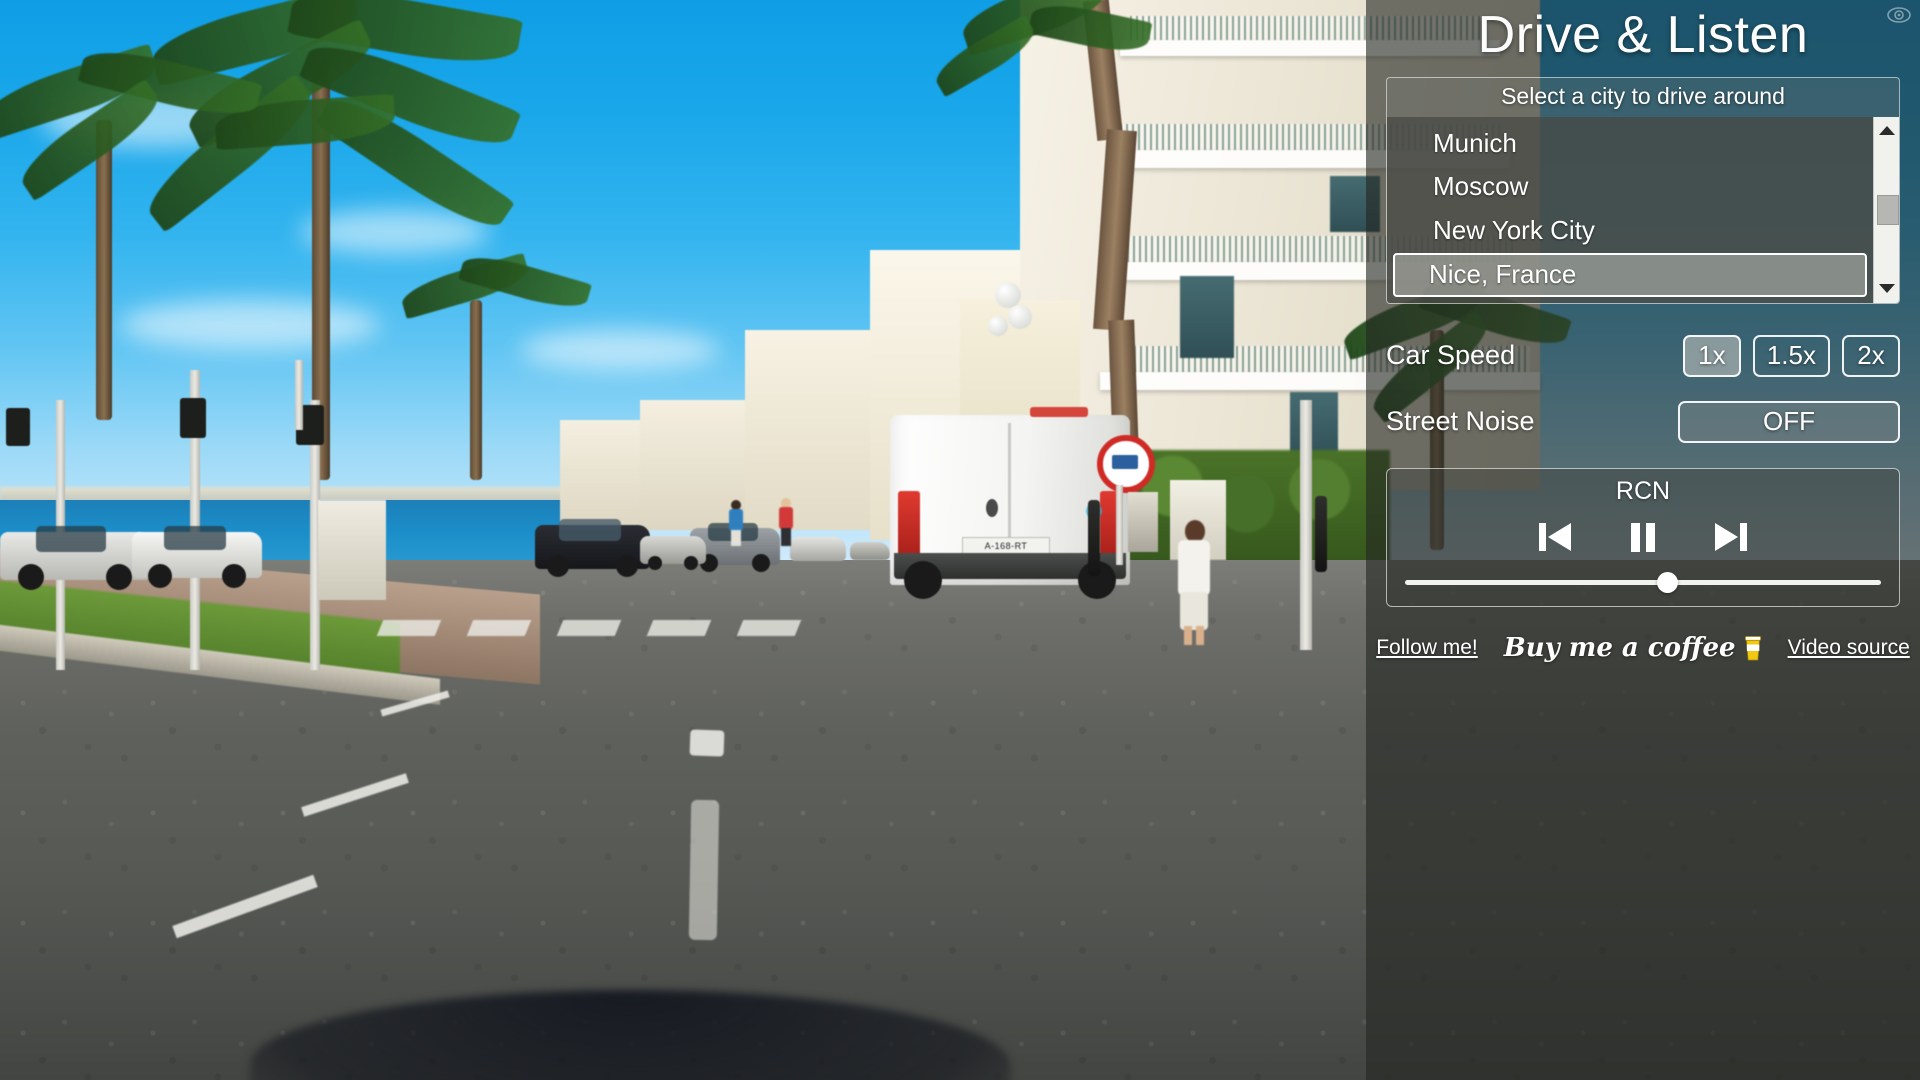  I want to click on street-noise-label: Street Noise, so click(1460, 421).